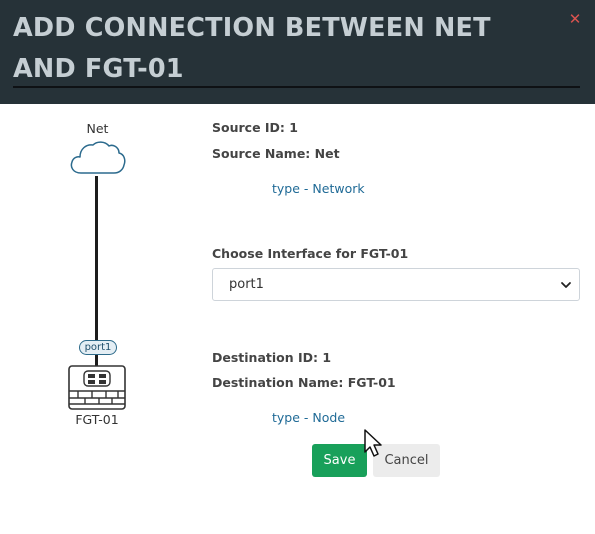 The height and width of the screenshot is (534, 595). I want to click on dialog-title: ADD CONNECTION BETWEEN NET AND FGT-01, so click(252, 48).